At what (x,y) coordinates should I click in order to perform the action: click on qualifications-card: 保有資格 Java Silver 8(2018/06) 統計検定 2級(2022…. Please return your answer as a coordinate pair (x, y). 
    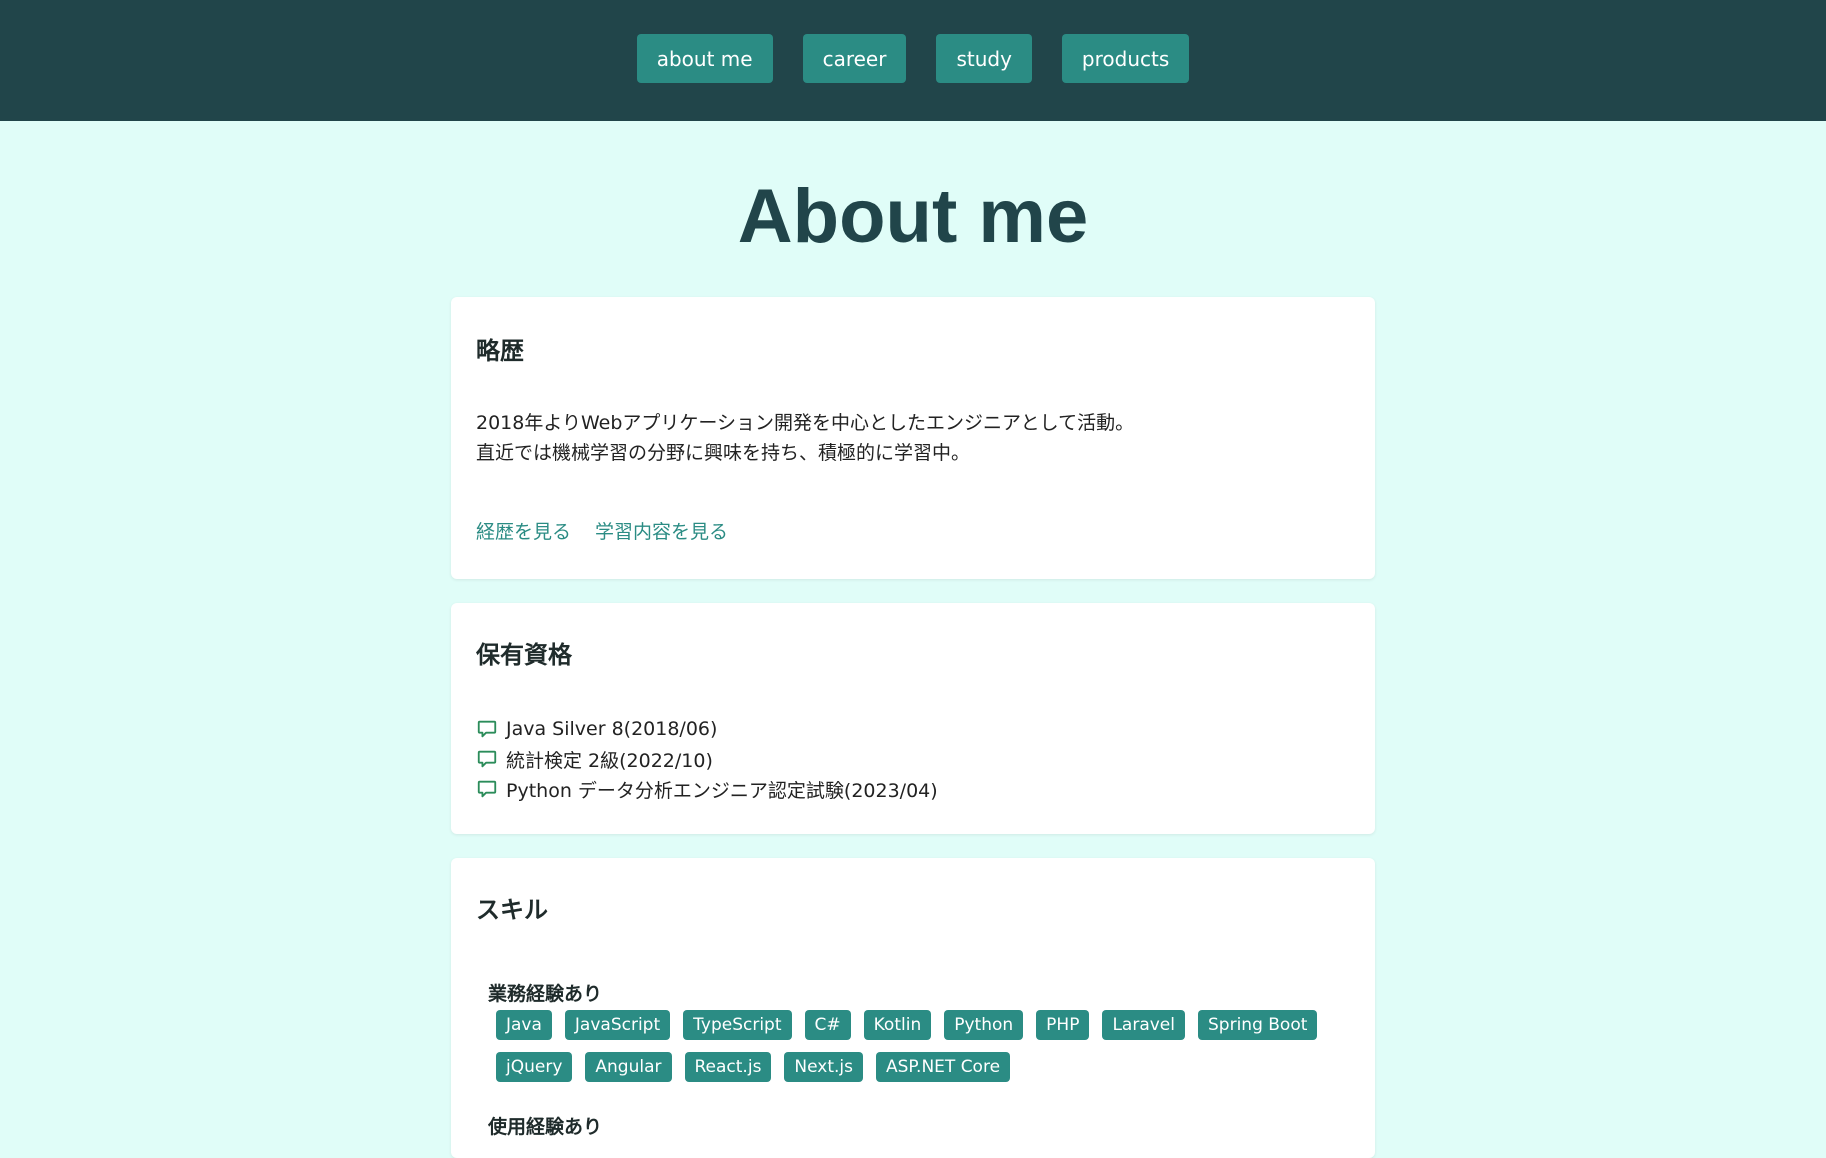
    Looking at the image, I should click on (913, 718).